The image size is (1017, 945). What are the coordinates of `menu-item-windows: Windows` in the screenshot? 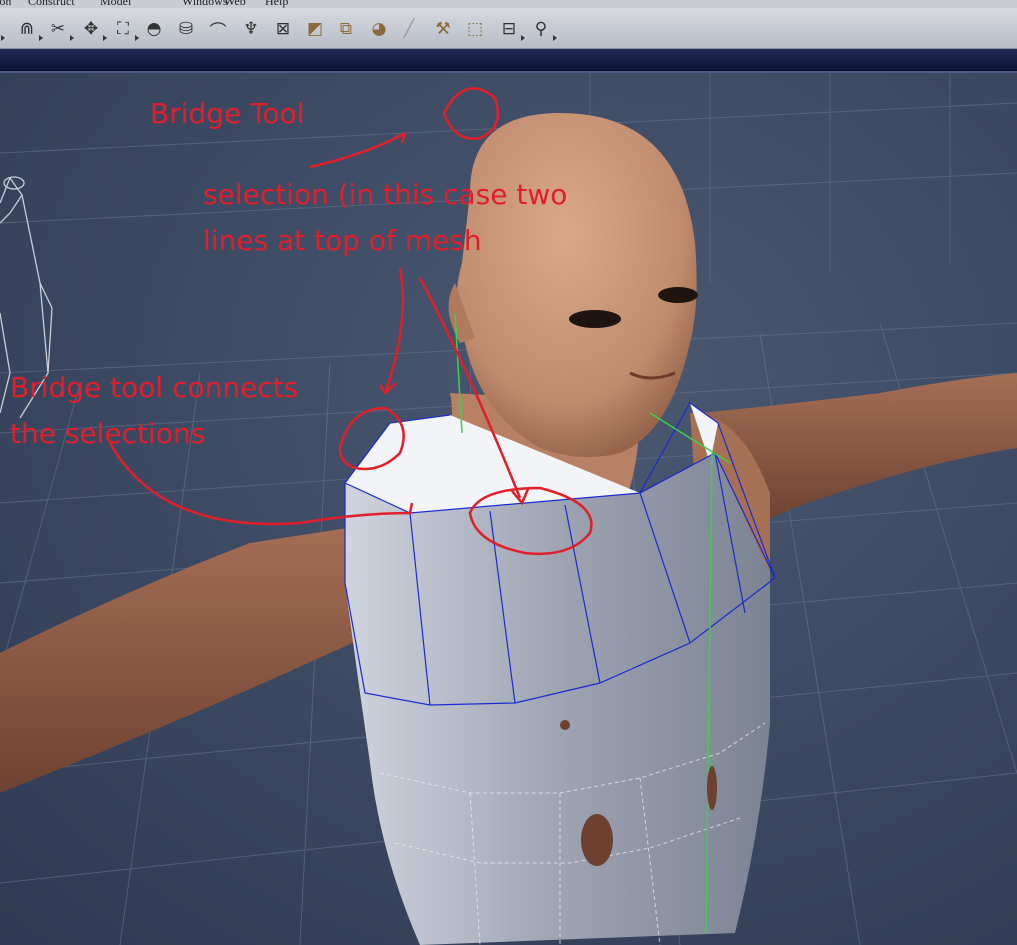 It's located at (205, 4).